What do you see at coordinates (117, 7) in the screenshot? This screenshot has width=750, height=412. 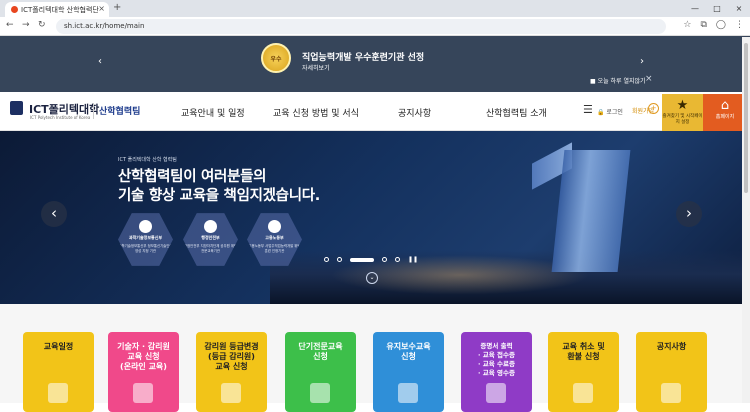 I see `new-tab-button: +` at bounding box center [117, 7].